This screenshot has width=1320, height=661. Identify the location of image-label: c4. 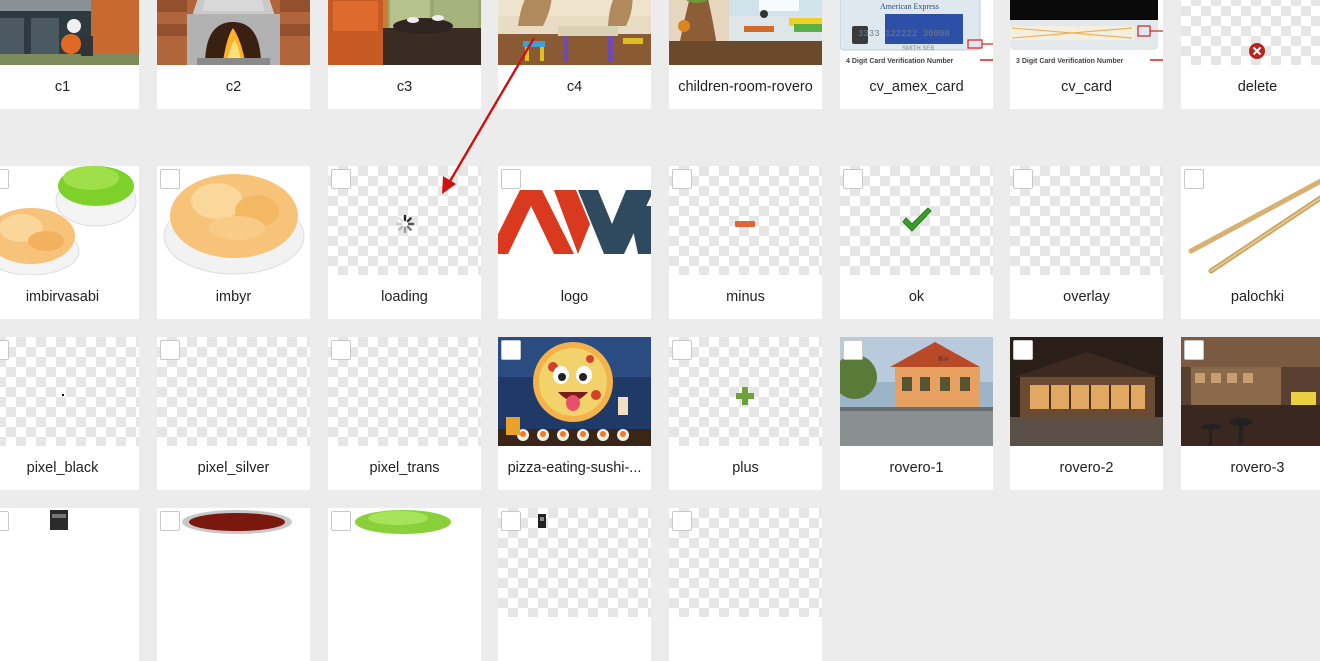
(574, 87).